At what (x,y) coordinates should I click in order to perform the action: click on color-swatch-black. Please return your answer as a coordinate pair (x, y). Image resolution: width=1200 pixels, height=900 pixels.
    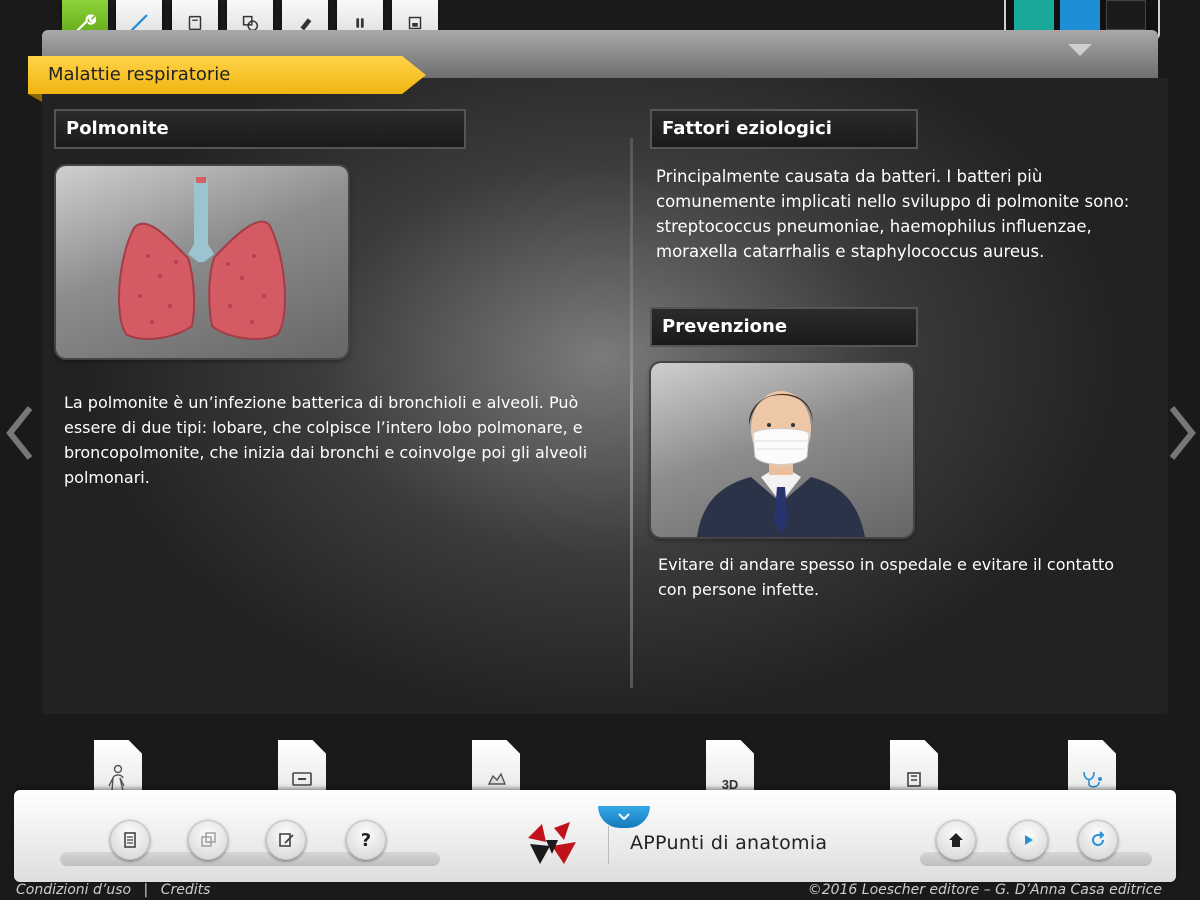
    Looking at the image, I should click on (1126, 15).